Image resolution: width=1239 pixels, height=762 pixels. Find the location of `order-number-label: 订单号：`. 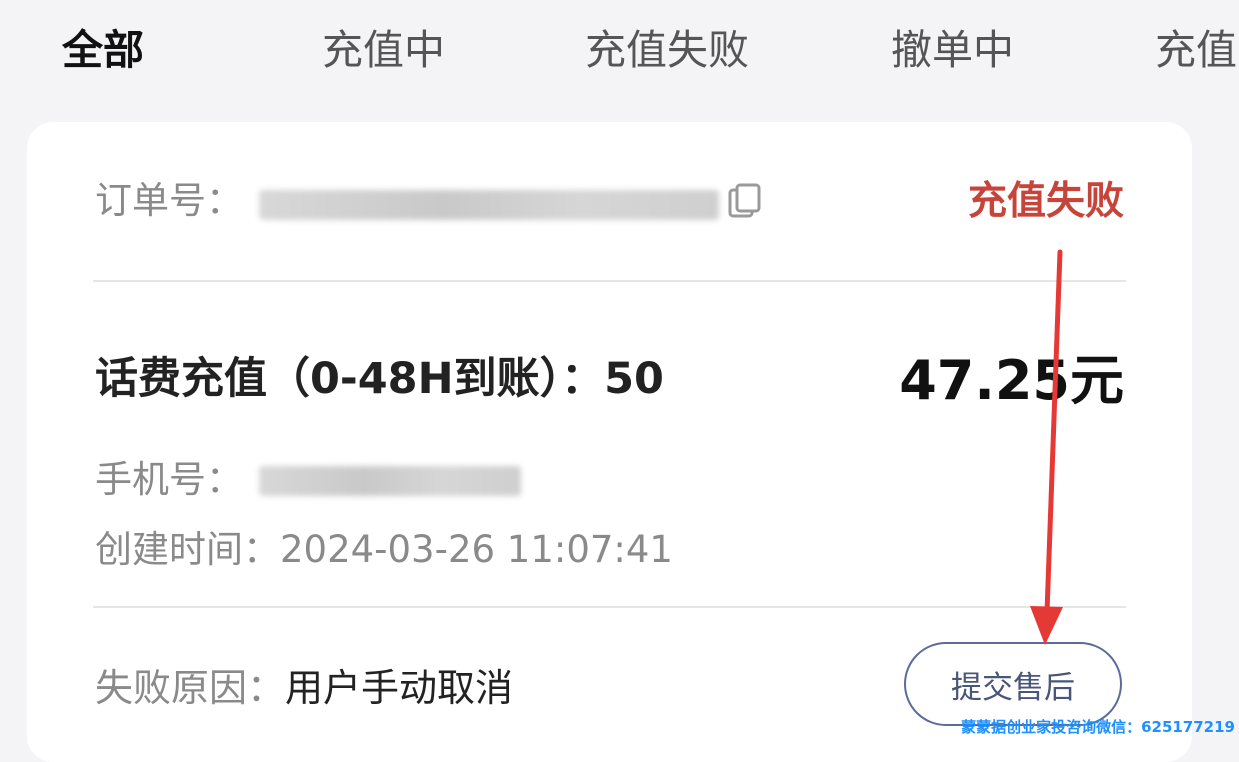

order-number-label: 订单号： is located at coordinates (169, 201).